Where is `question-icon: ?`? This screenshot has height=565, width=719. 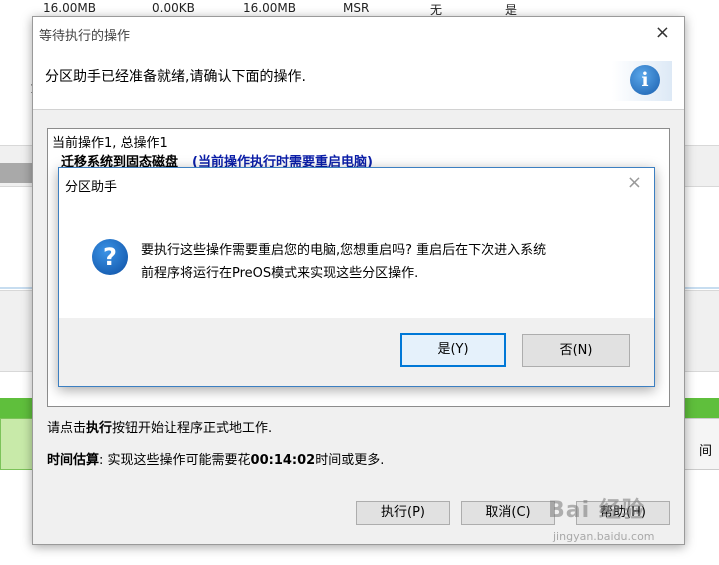
question-icon: ? is located at coordinates (110, 257).